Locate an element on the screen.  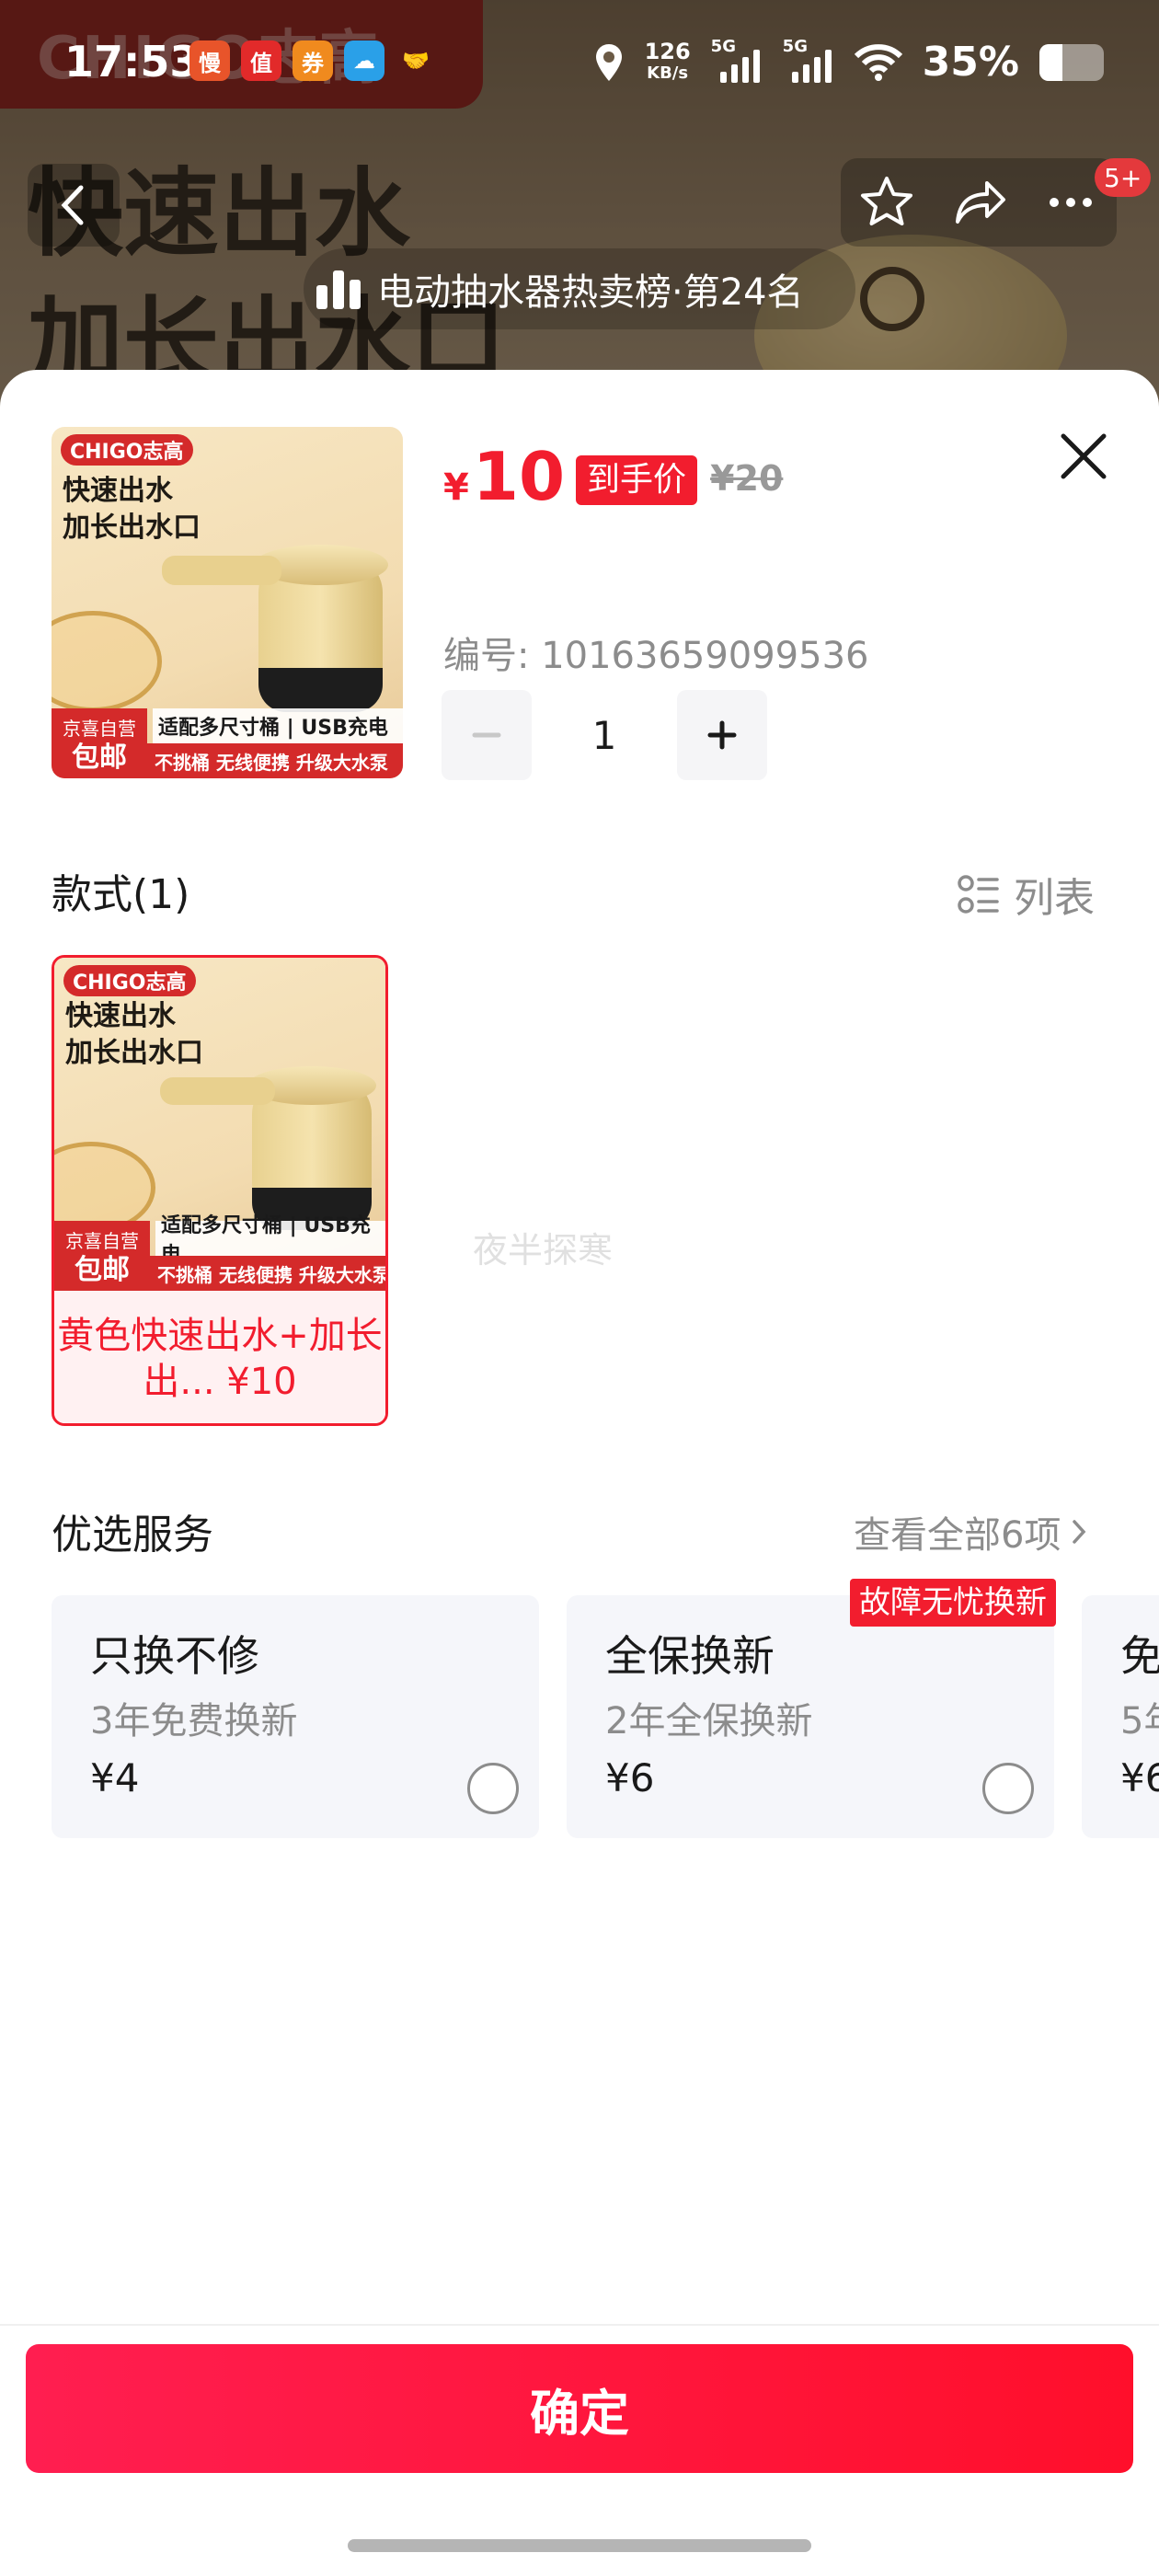
decrease-button is located at coordinates (487, 735).